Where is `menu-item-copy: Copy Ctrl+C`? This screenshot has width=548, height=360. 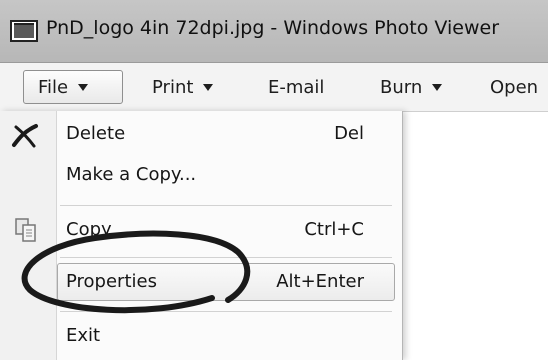 menu-item-copy: Copy Ctrl+C is located at coordinates (201, 230).